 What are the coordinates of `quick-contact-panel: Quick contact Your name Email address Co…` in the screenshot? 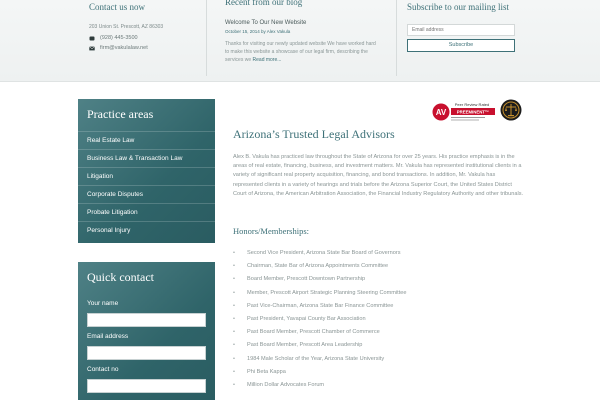 It's located at (146, 331).